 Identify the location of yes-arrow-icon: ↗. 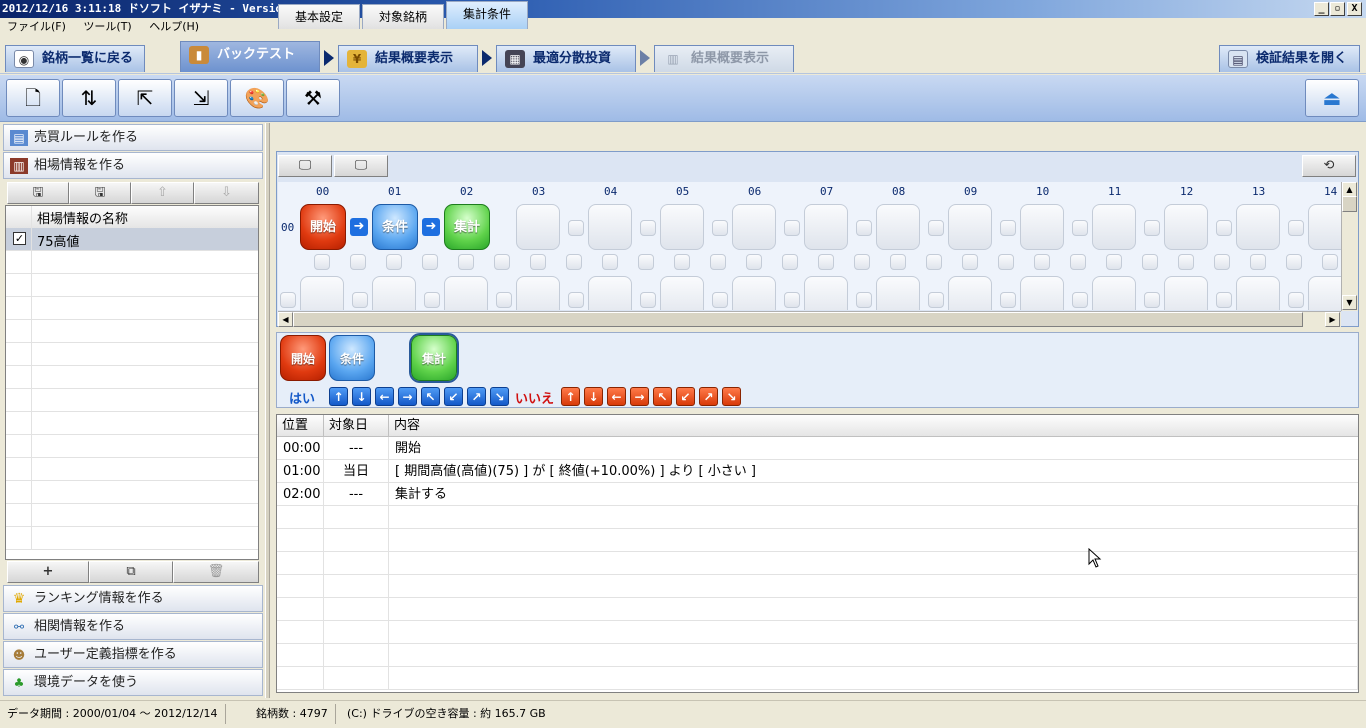
(476, 396).